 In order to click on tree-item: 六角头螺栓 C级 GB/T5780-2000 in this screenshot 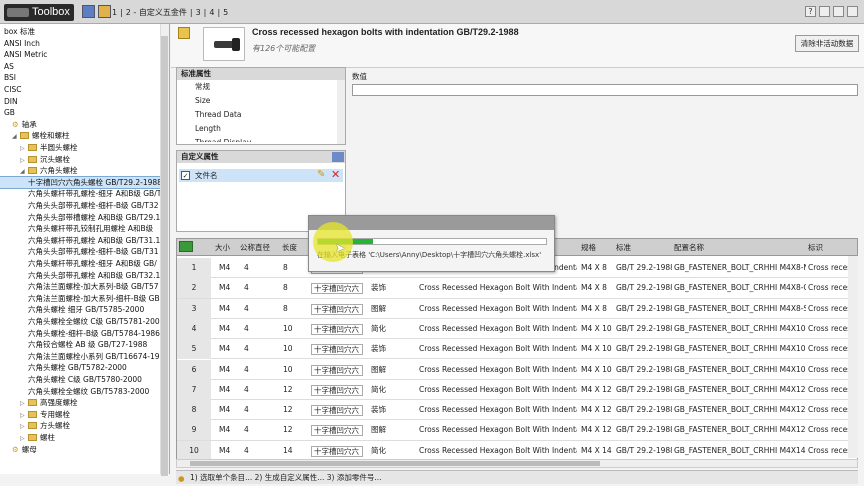, I will do `click(71, 379)`.